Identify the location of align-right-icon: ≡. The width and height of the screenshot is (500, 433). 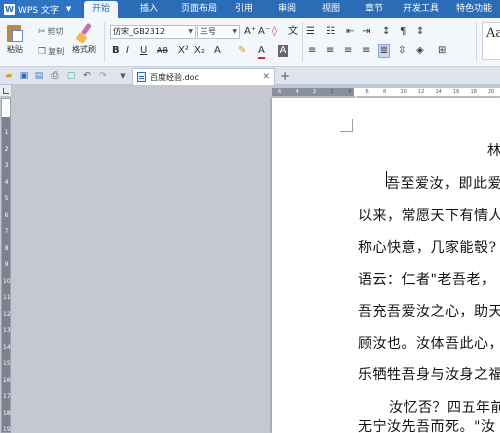
(348, 51).